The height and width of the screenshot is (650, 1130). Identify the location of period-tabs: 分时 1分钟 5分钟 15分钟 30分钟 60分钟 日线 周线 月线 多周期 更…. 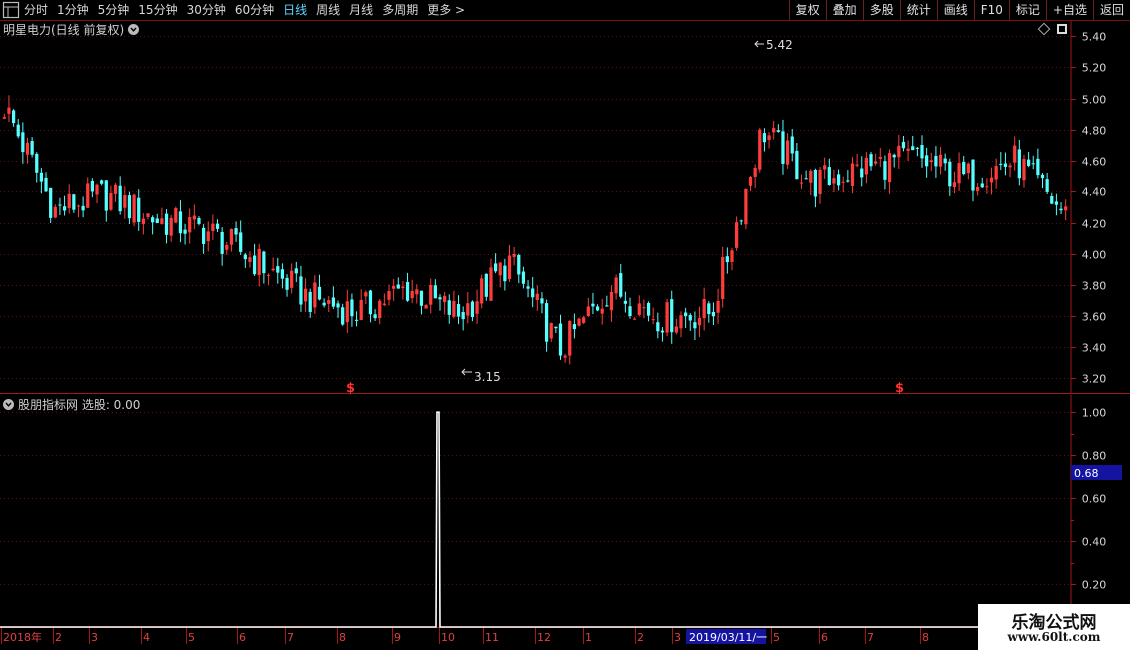
(237, 10).